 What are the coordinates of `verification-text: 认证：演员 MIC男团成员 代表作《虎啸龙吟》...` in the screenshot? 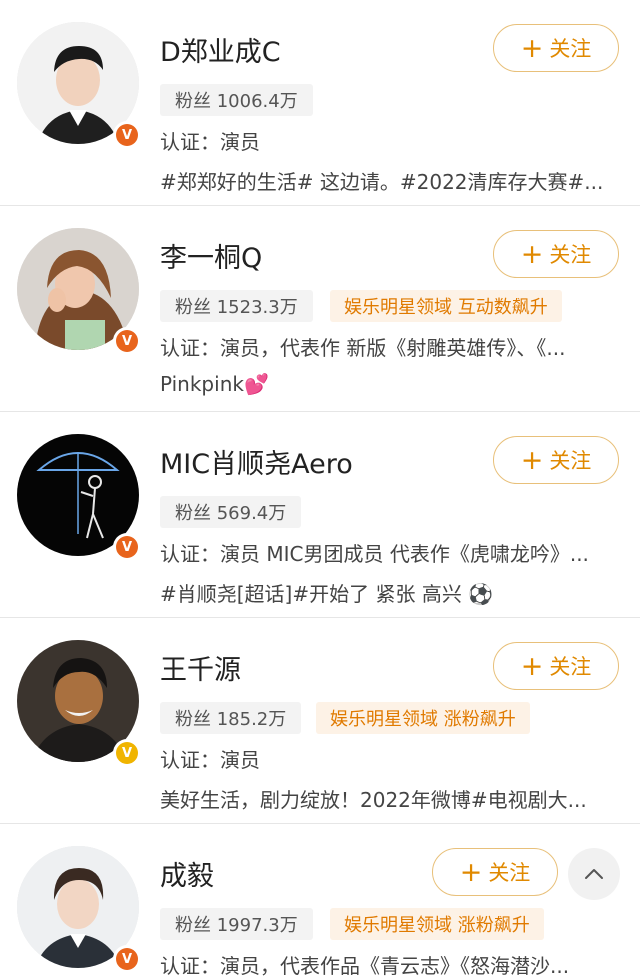 It's located at (374, 554).